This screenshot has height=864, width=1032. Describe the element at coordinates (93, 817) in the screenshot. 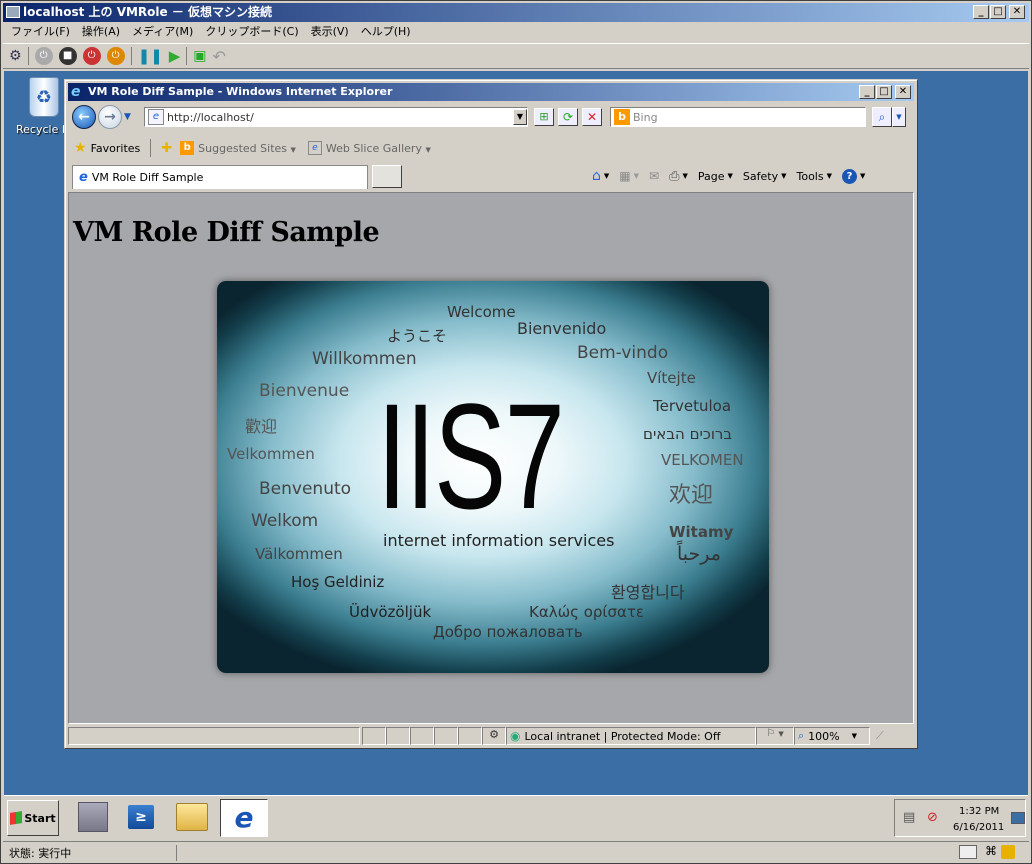

I see `server-manager-icon` at that location.